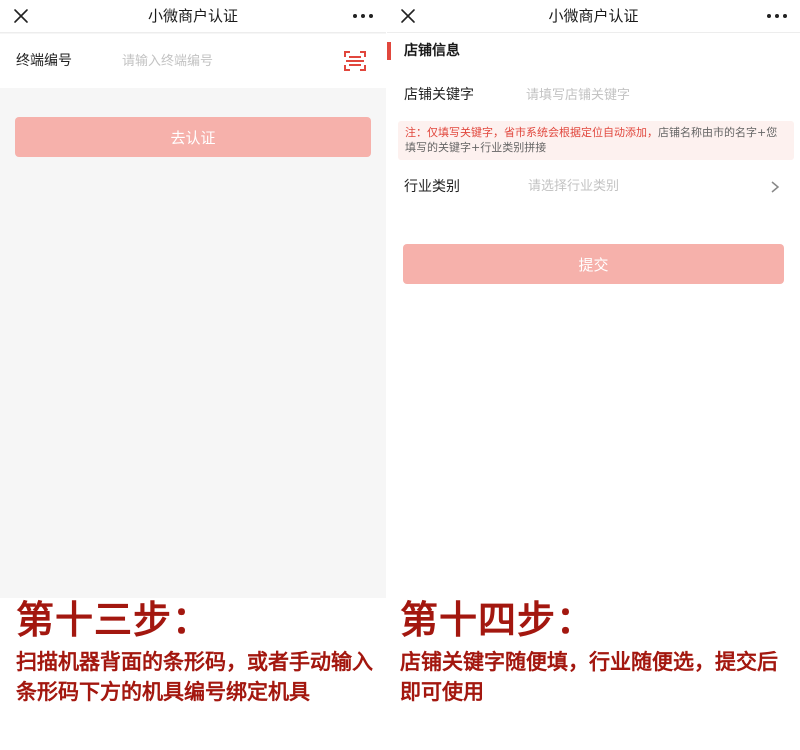  I want to click on shop-keyword-label: 店铺关键字, so click(439, 95).